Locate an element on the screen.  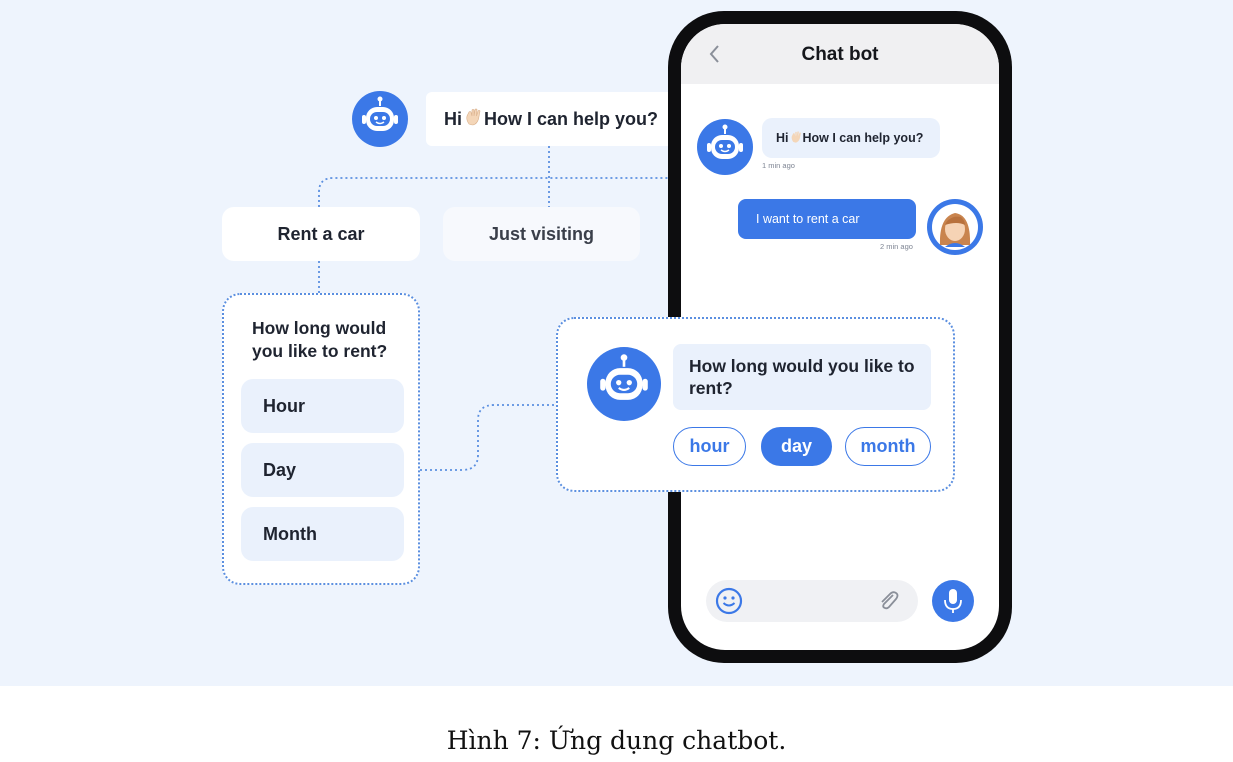
option-day: Day is located at coordinates (322, 470).